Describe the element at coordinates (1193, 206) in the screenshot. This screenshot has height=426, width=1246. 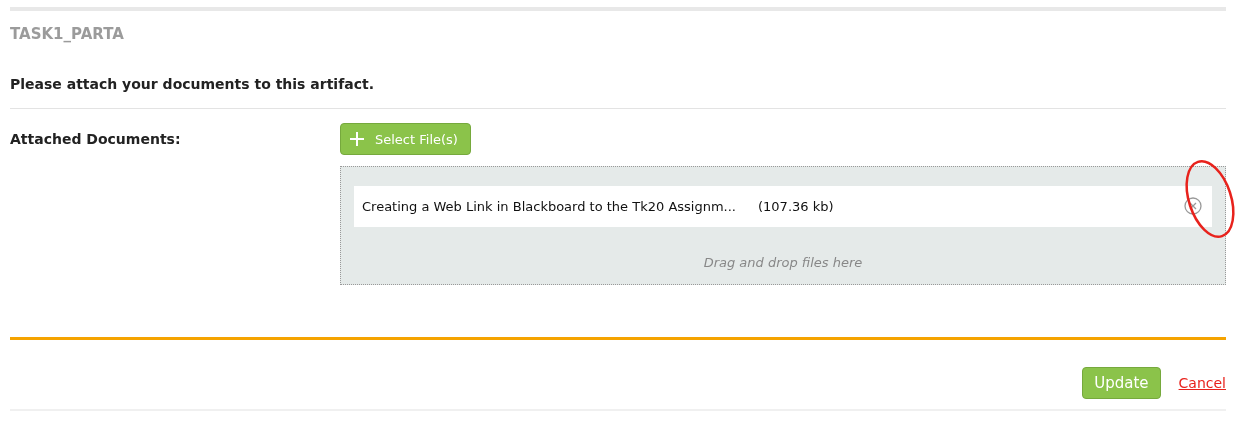
I see `remove-icon` at that location.